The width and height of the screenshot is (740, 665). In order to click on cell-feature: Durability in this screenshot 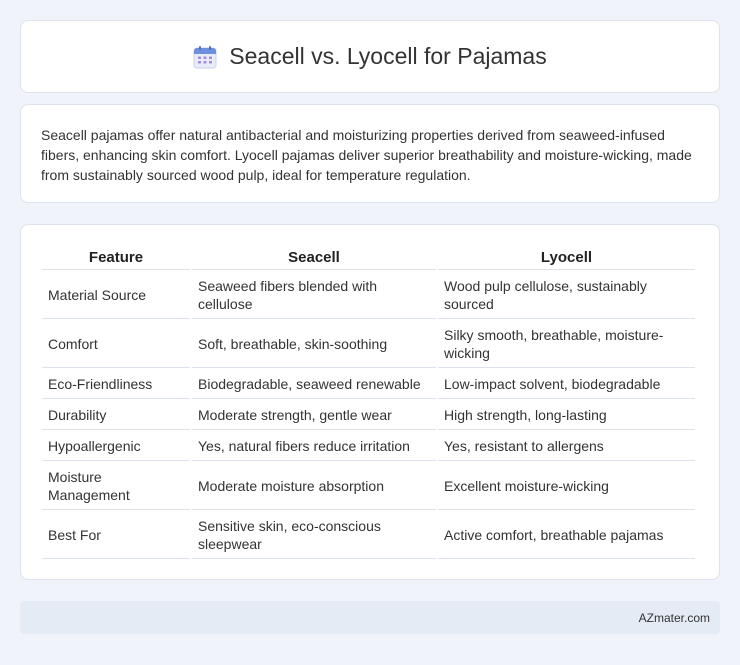, I will do `click(116, 415)`.